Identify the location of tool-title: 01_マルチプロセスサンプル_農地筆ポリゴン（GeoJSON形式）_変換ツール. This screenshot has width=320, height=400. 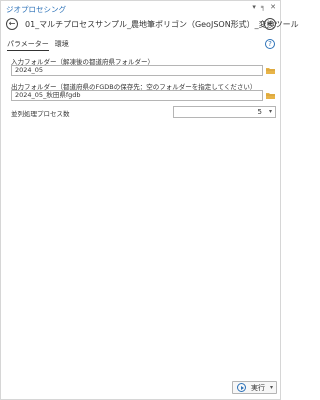
(162, 24).